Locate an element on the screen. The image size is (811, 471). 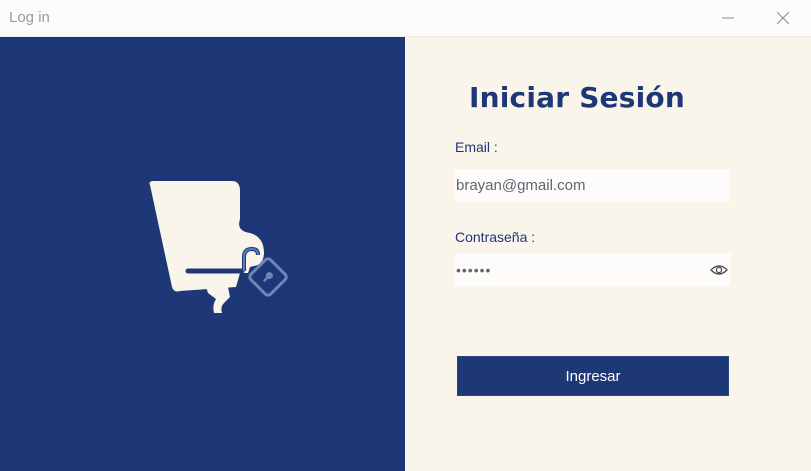
minimize-button is located at coordinates (728, 18).